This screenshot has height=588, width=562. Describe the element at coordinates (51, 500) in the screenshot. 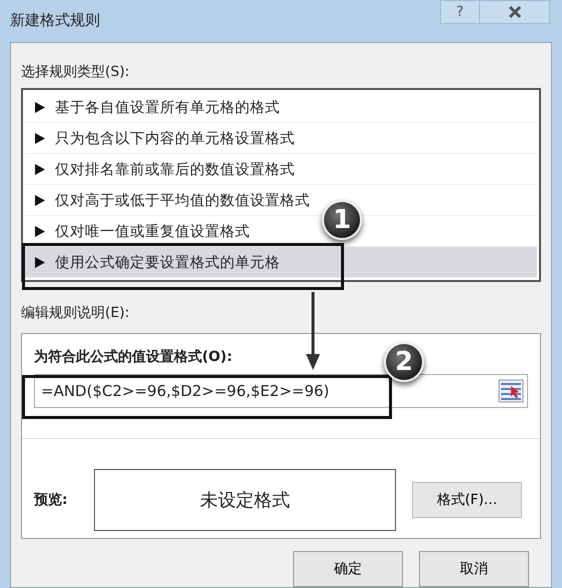

I see `preview-label: 预览:` at that location.